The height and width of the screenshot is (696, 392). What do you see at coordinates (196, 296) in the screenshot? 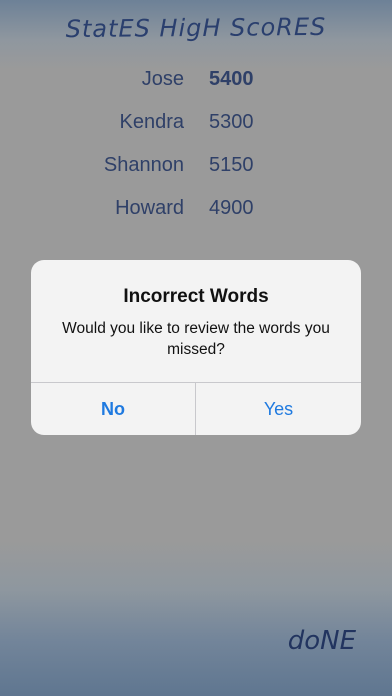
I see `alert-title: Incorrect Words` at bounding box center [196, 296].